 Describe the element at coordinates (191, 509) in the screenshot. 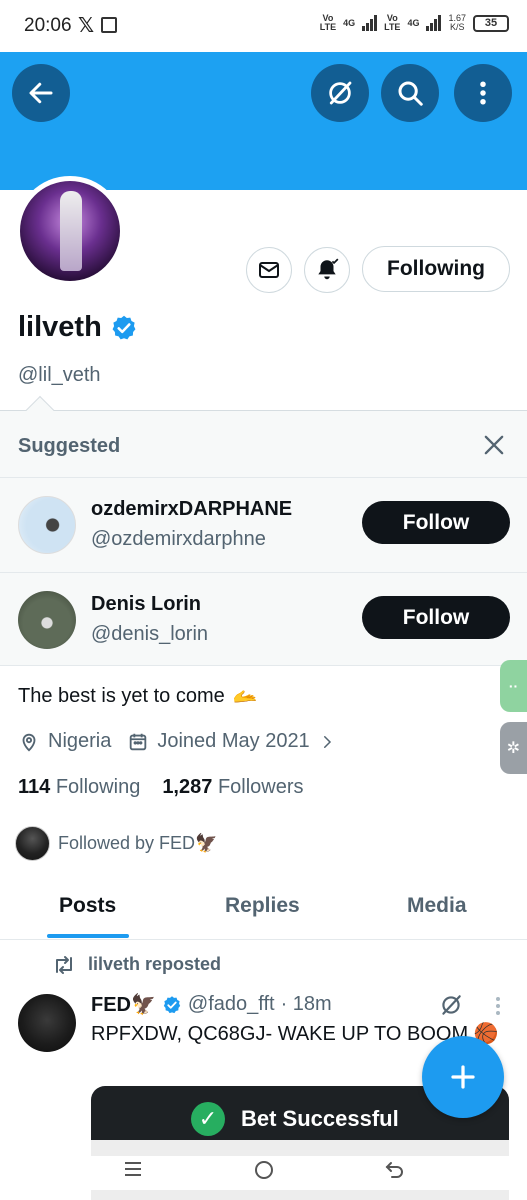

I see `suggested-name: ozdemirxDARPHANE` at that location.